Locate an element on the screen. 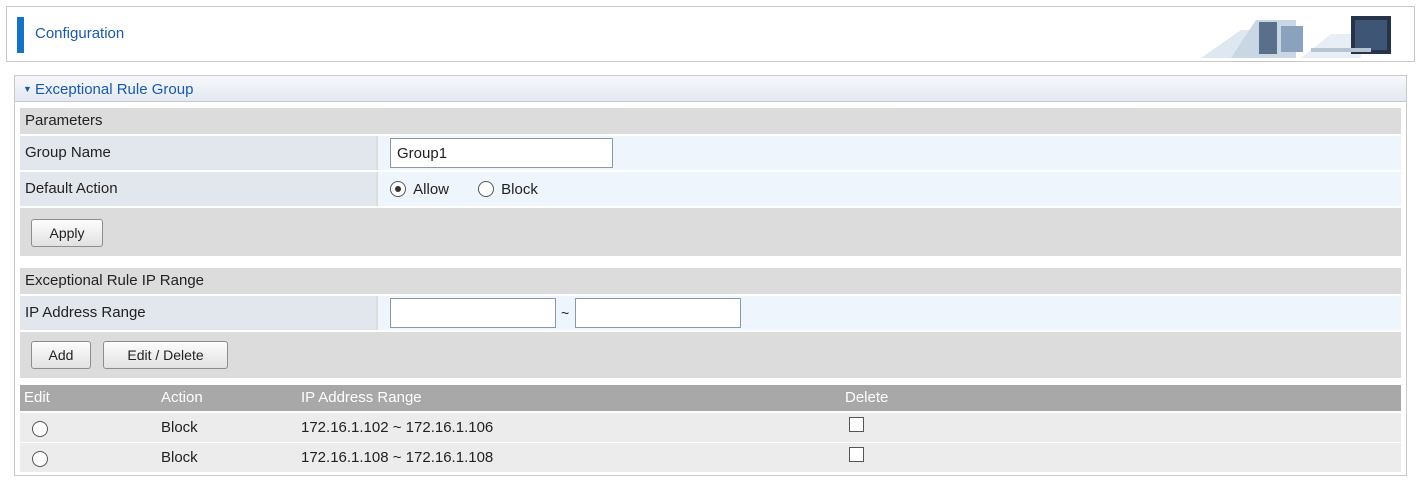 The width and height of the screenshot is (1421, 489). rules-table-header: Edit Action IP Address Range Delete is located at coordinates (710, 398).